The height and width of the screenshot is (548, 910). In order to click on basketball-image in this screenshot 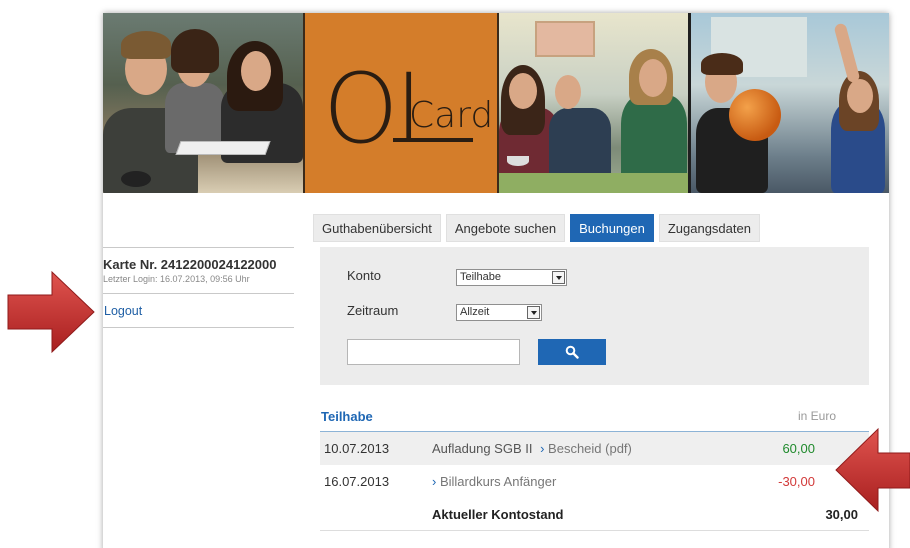, I will do `click(755, 115)`.